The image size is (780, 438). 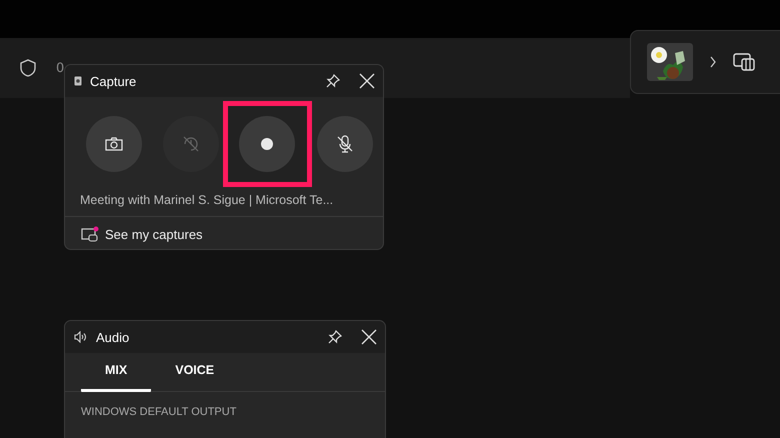 What do you see at coordinates (113, 337) in the screenshot?
I see `panel-title: Audio` at bounding box center [113, 337].